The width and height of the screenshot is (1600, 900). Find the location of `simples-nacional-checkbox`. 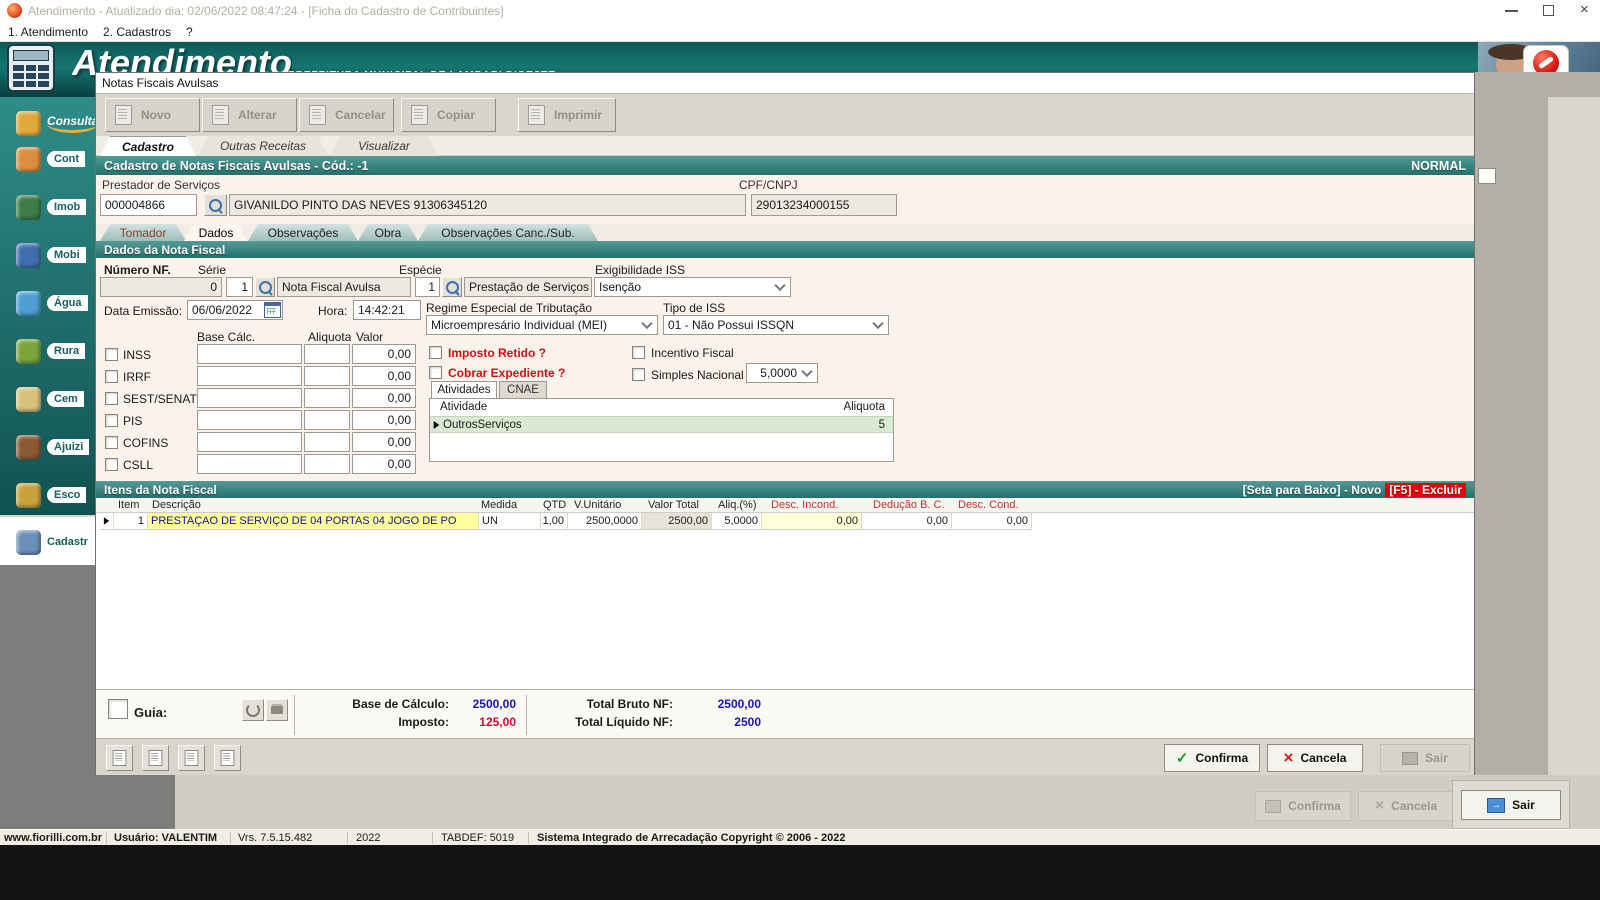

simples-nacional-checkbox is located at coordinates (638, 374).